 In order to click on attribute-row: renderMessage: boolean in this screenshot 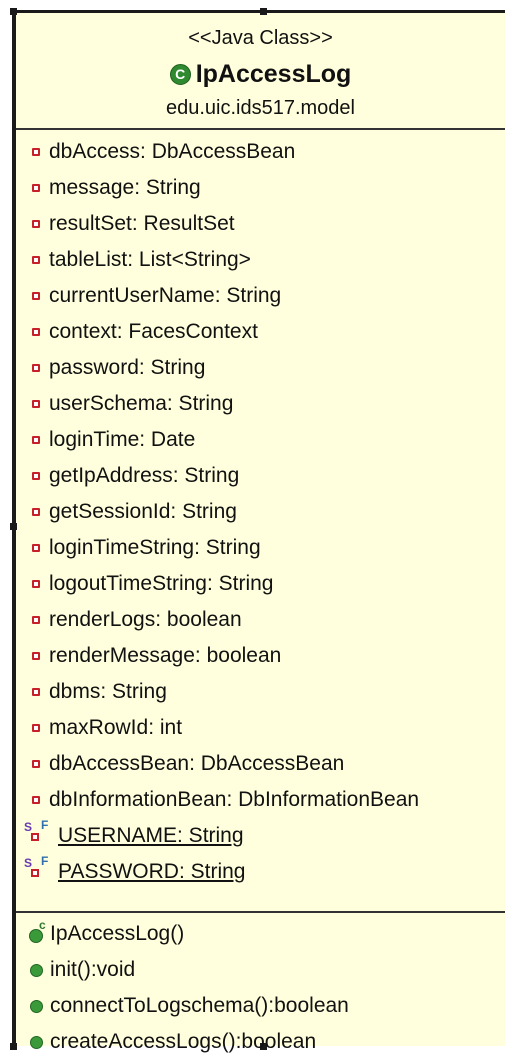, I will do `click(148, 656)`.